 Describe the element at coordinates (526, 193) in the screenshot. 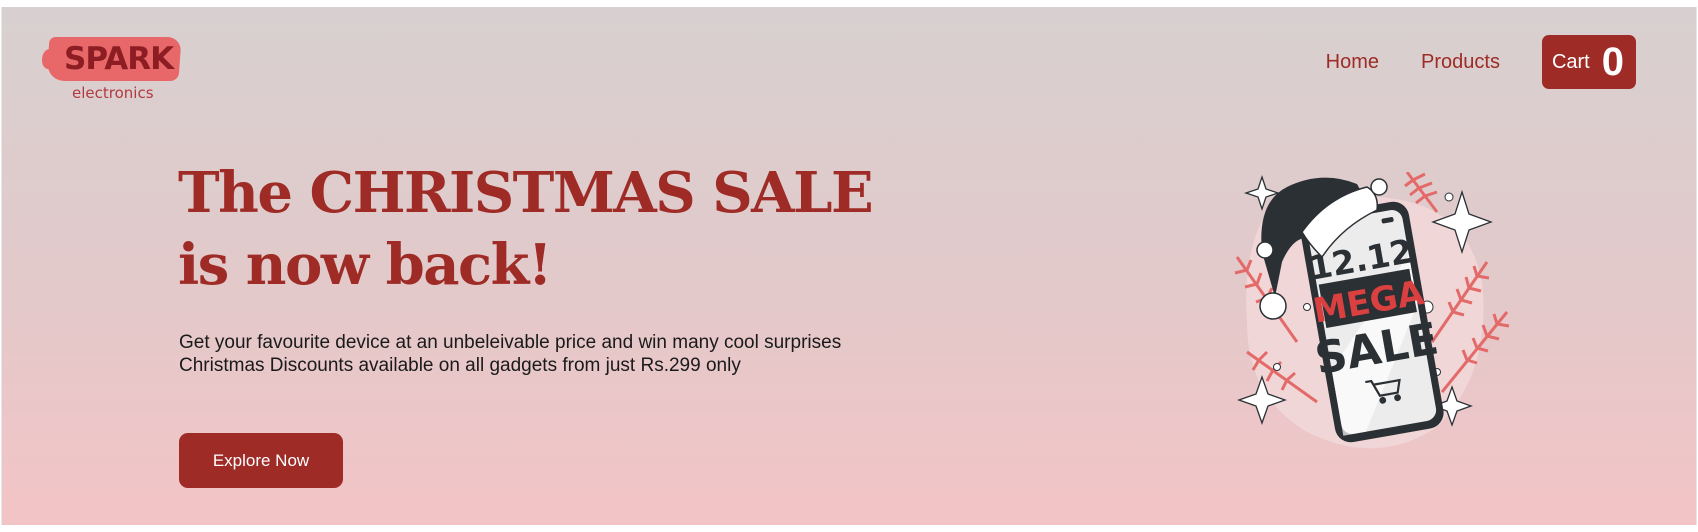

I see `hero-headline-line1: The CHRISTMAS SALE` at that location.